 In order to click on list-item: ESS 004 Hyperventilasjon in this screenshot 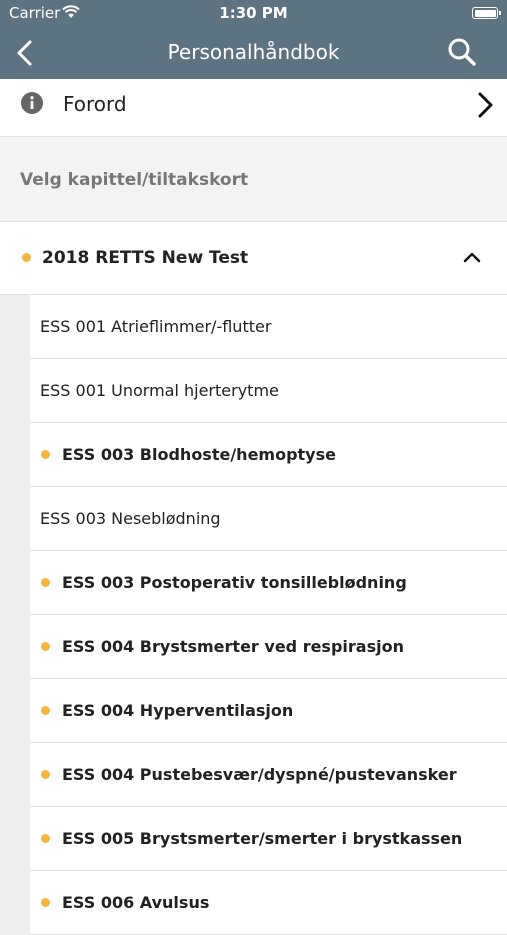, I will do `click(253, 711)`.